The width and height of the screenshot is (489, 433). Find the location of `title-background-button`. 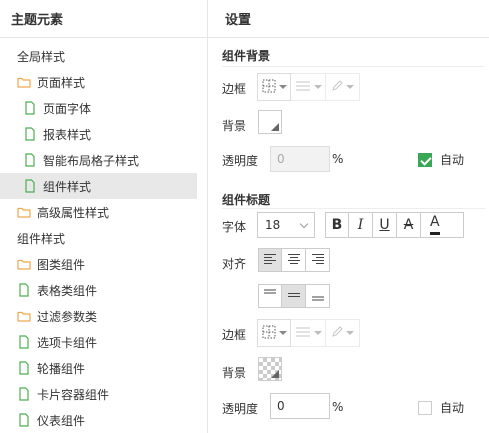

title-background-button is located at coordinates (270, 369).